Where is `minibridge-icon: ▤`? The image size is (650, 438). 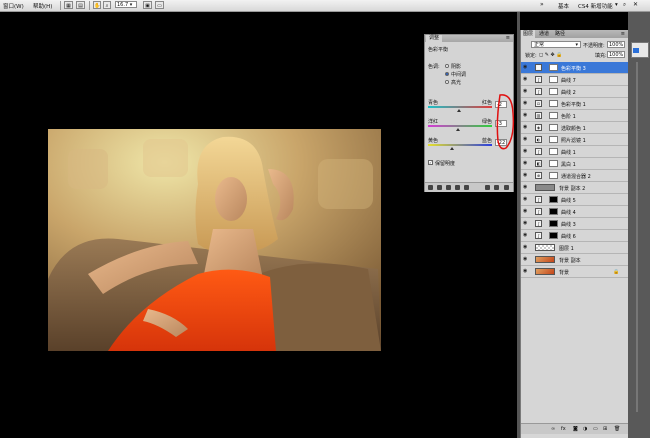
minibridge-icon: ▤ is located at coordinates (80, 5).